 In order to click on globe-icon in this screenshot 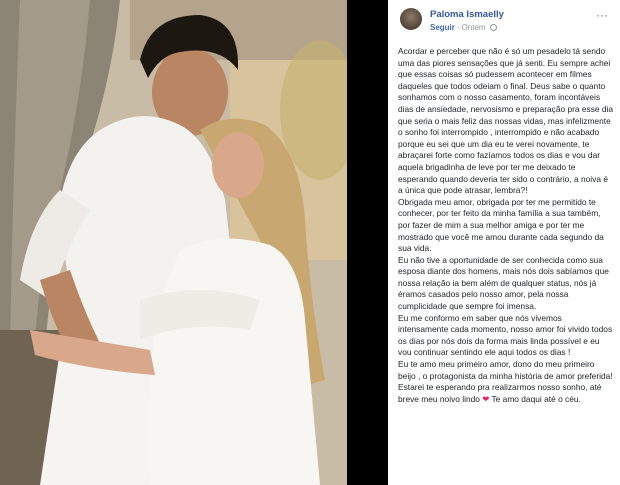, I will do `click(493, 27)`.